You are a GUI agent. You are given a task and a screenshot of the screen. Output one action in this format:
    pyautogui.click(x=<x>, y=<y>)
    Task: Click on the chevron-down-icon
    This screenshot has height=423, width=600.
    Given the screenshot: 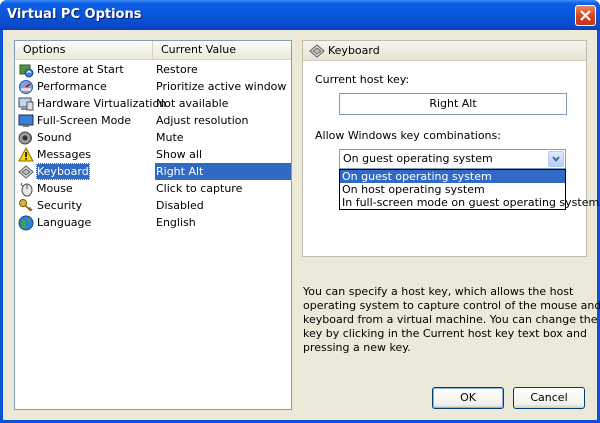 What is the action you would take?
    pyautogui.click(x=556, y=159)
    